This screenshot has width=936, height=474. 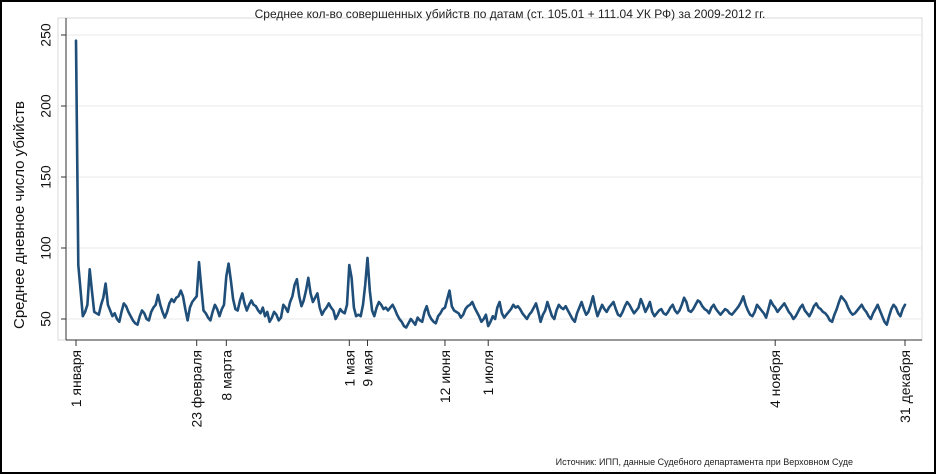 I want to click on x-tick-label: 4 ноября, so click(x=775, y=379).